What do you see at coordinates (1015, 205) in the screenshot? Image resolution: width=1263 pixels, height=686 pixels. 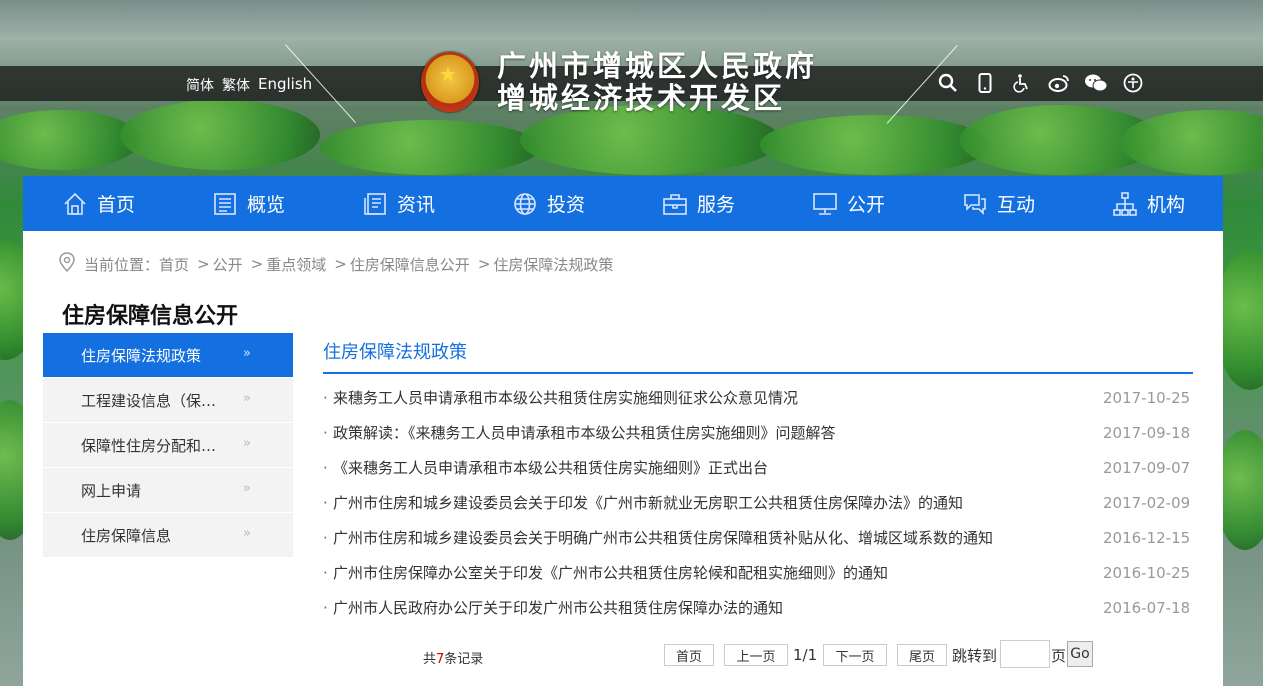 I see `nav-item-label: 互动` at bounding box center [1015, 205].